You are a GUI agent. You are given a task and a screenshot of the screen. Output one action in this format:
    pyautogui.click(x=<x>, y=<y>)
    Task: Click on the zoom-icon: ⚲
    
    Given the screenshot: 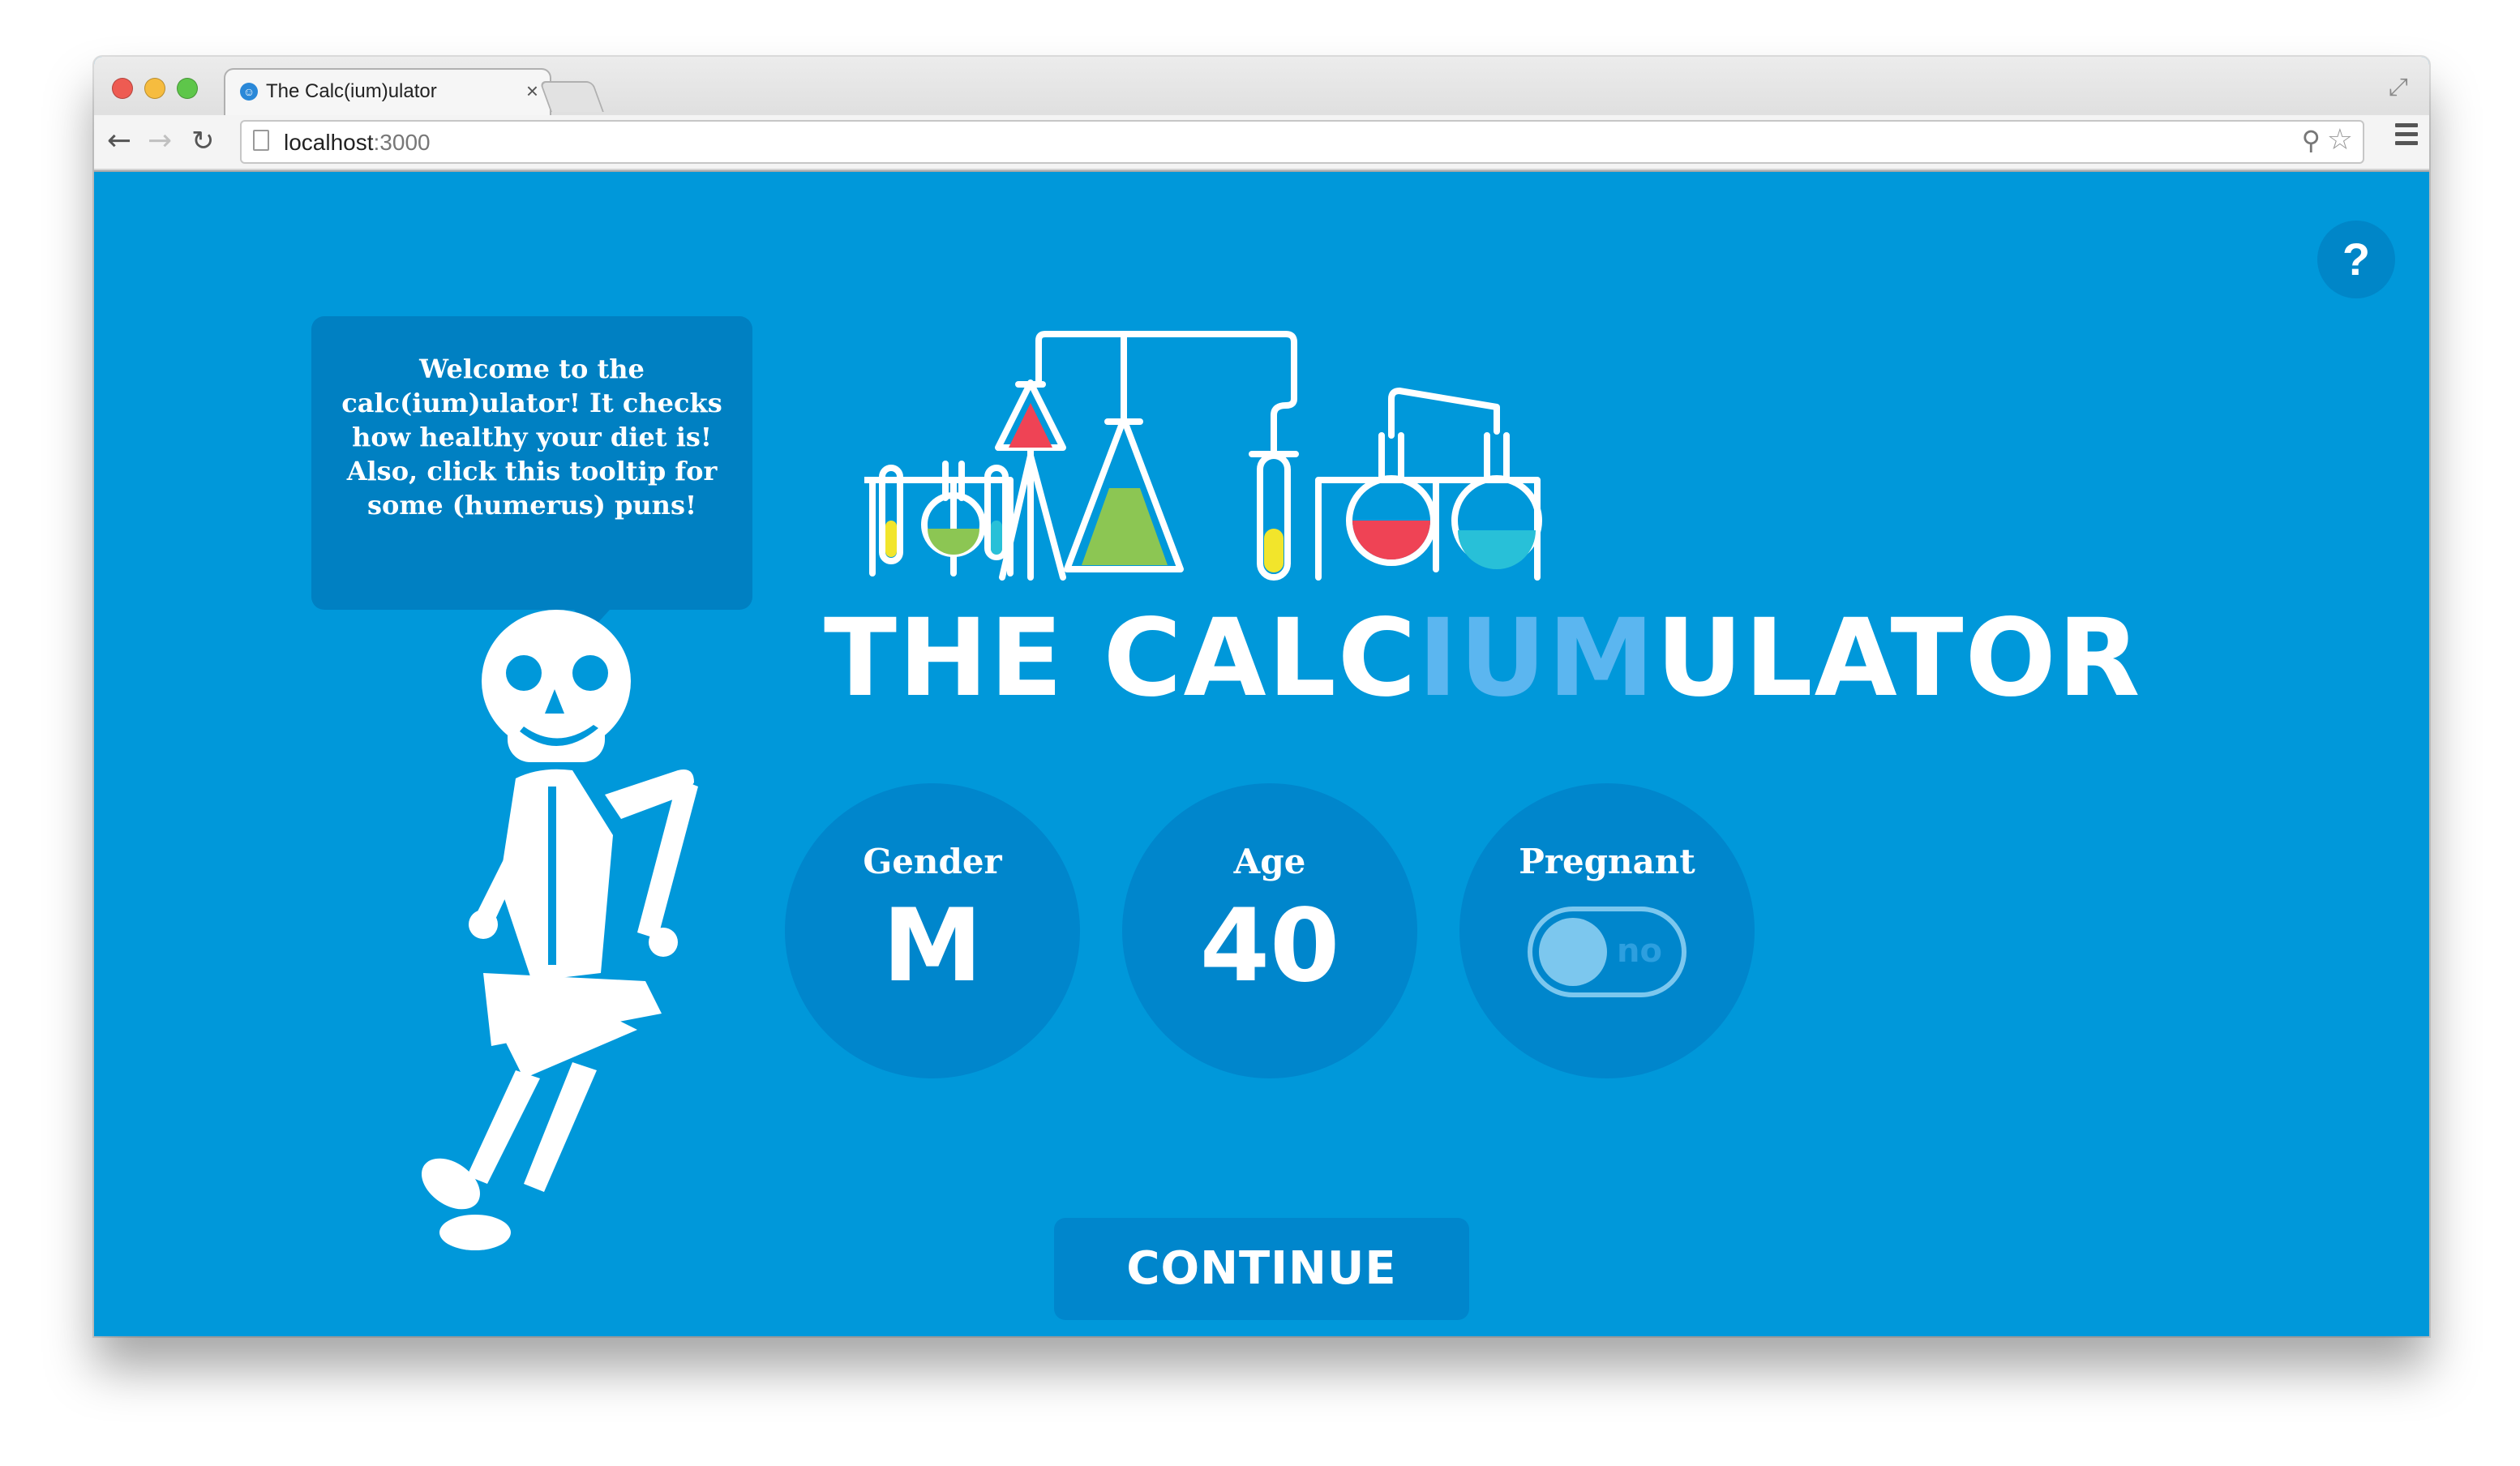 What is the action you would take?
    pyautogui.click(x=2312, y=140)
    